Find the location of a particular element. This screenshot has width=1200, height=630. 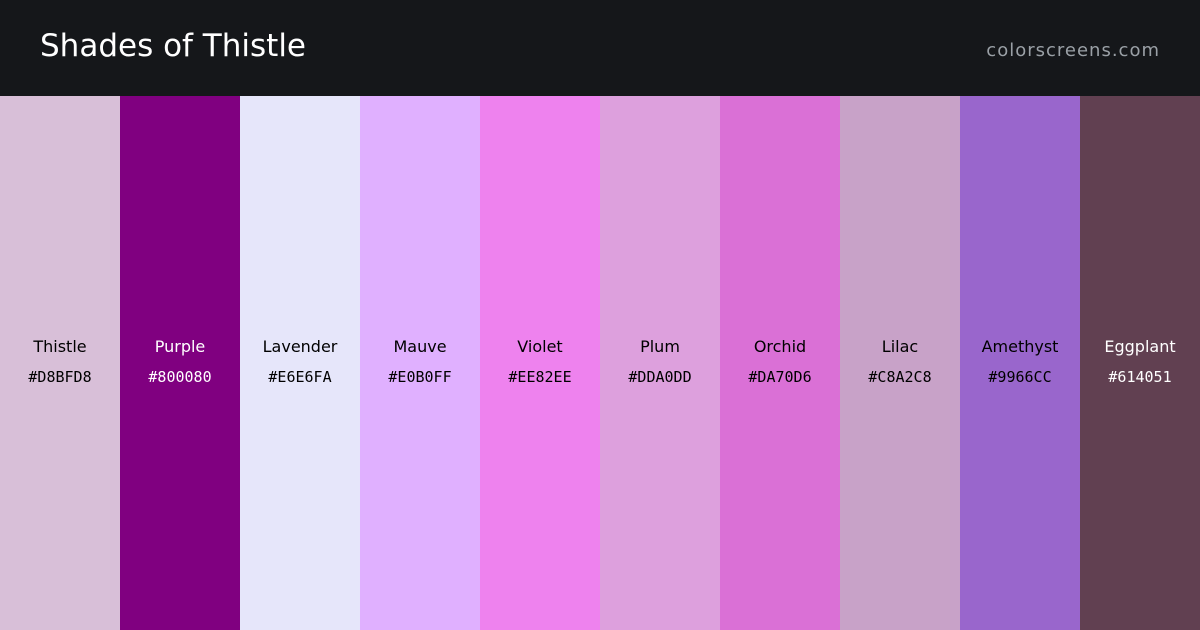

swatch-thistle: Thistle #D8BFD8 is located at coordinates (60, 363).